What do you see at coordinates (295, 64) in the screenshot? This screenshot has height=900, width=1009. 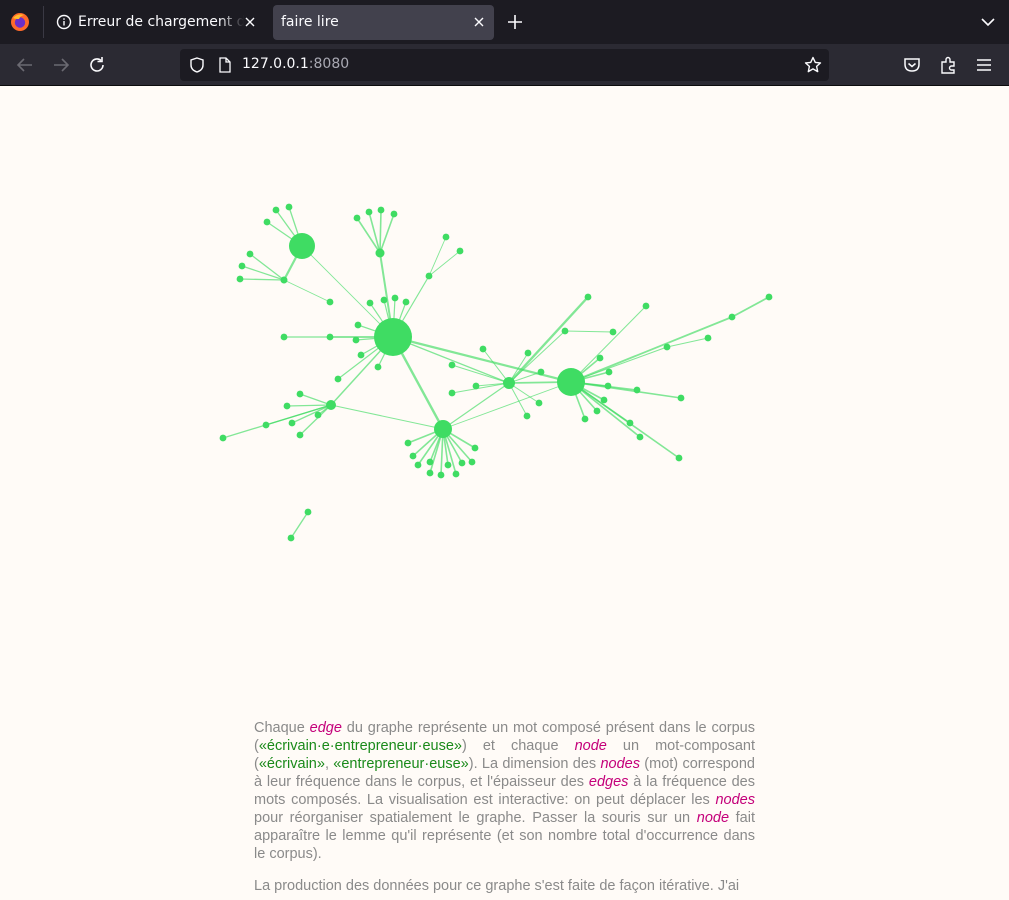 I see `url-text: 127.0.0.1:8080` at bounding box center [295, 64].